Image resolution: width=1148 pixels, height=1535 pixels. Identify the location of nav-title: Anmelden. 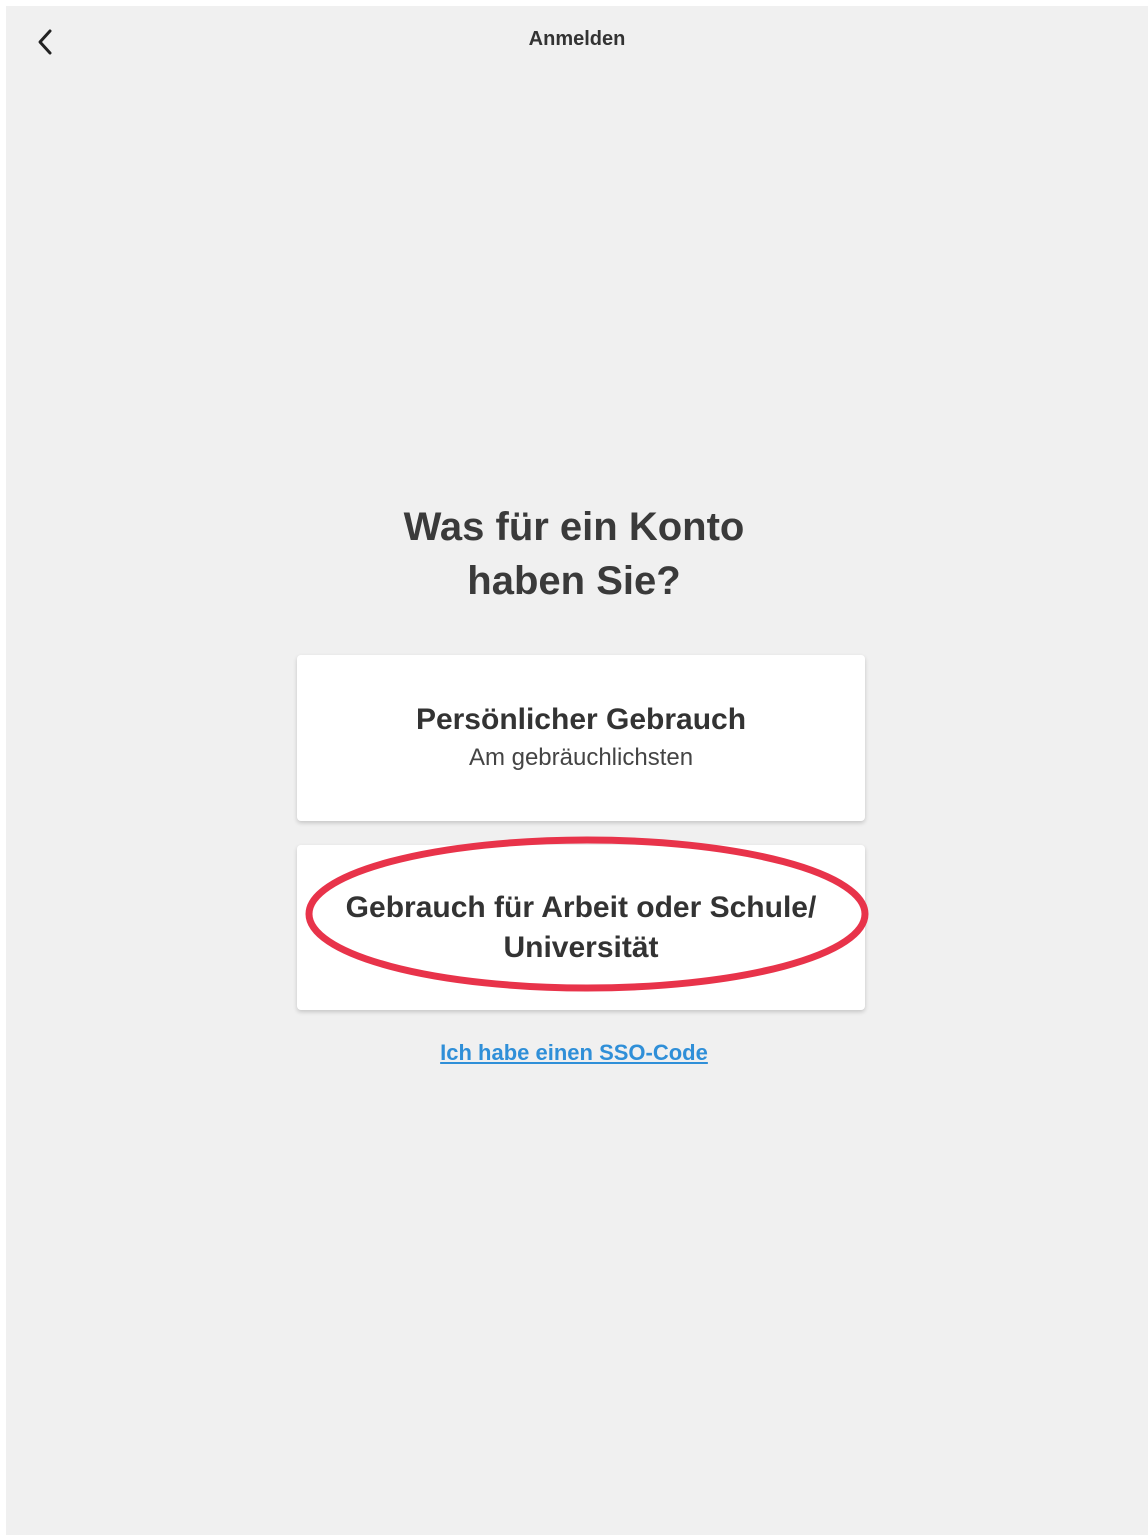
(577, 39).